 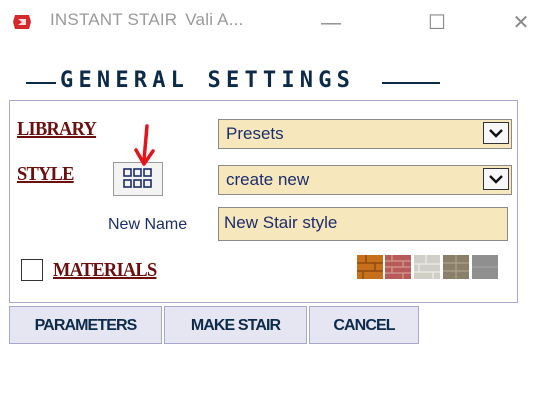 I want to click on sketchup-icon, so click(x=22, y=22).